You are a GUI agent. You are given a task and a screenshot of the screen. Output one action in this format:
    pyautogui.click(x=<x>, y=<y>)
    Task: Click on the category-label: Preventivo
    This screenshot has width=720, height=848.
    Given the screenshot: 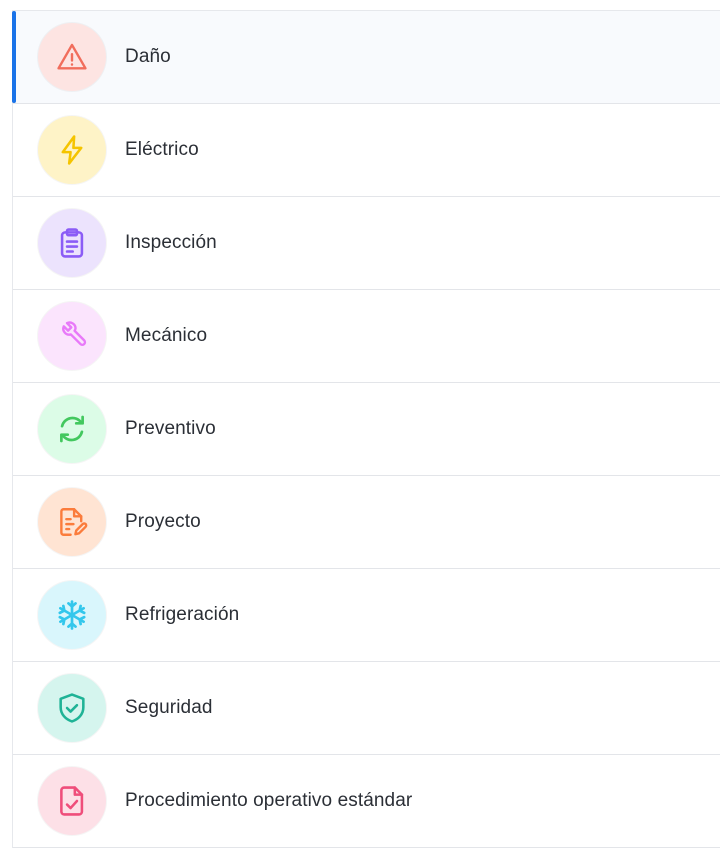 What is the action you would take?
    pyautogui.click(x=170, y=428)
    